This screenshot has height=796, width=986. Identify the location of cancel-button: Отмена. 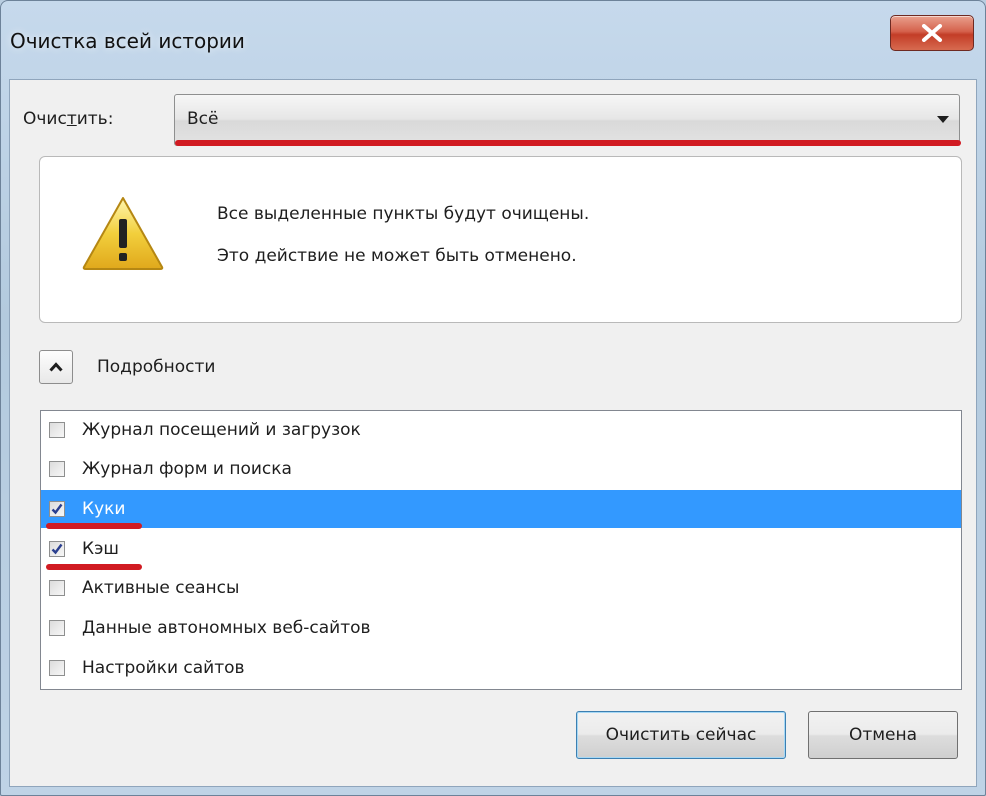
(883, 735).